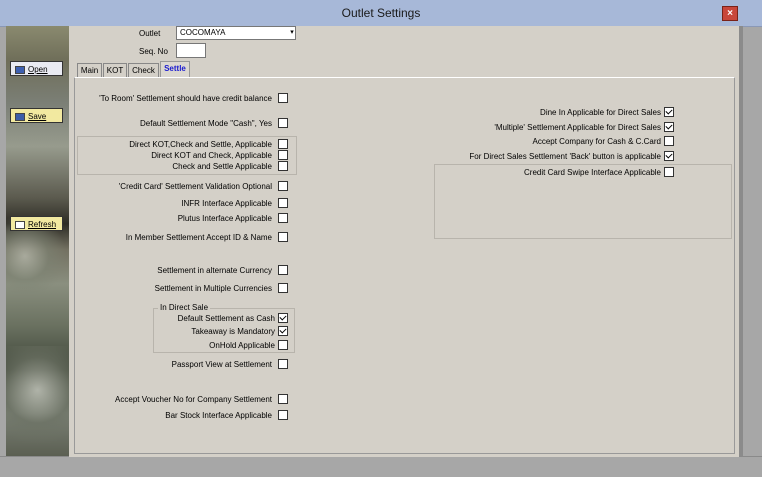 Image resolution: width=762 pixels, height=477 pixels. I want to click on back-button-applicable-checkbox, so click(669, 156).